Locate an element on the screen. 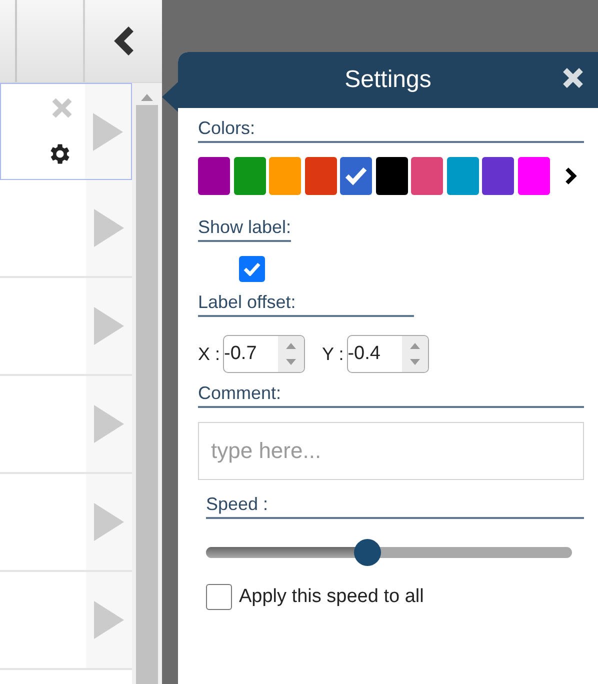  scrollbar is located at coordinates (147, 394).